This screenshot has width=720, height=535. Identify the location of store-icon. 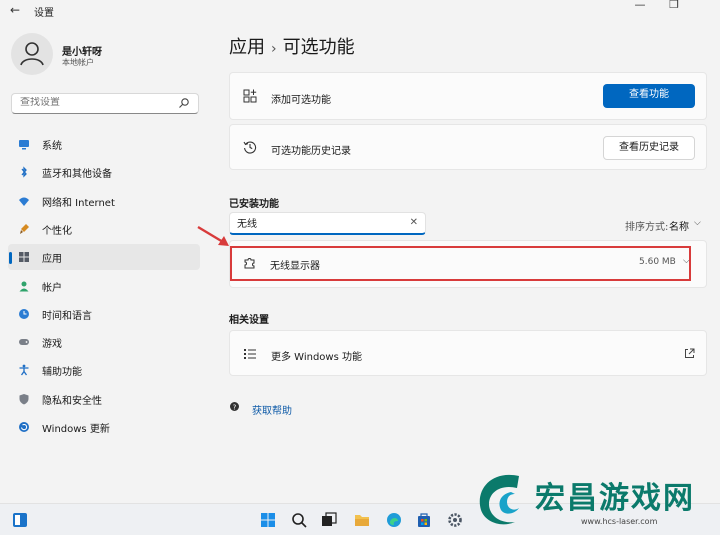
(424, 520).